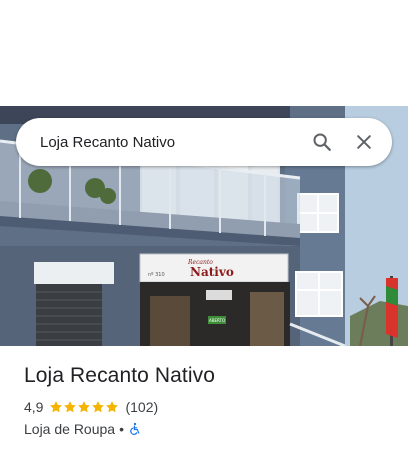 Image resolution: width=408 pixels, height=452 pixels. I want to click on search-button, so click(322, 142).